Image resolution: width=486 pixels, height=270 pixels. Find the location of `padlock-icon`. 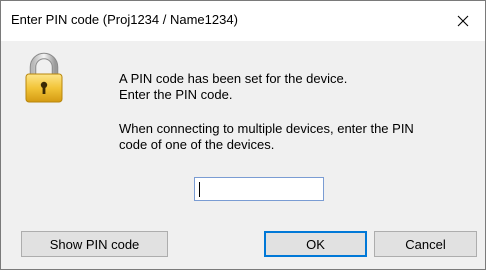

padlock-icon is located at coordinates (44, 77).